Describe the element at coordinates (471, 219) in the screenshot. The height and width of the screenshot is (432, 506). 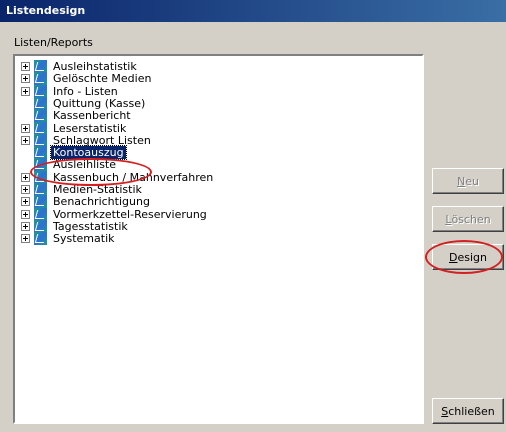
I see `loeschen-button-label: öschen` at that location.